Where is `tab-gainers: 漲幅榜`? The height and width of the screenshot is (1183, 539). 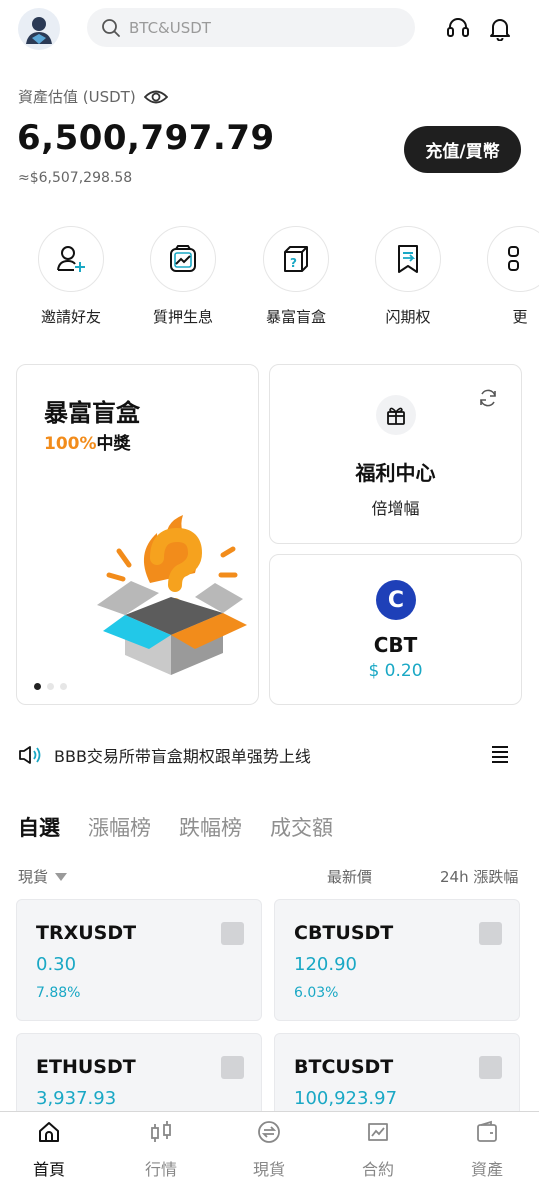
tab-gainers: 漲幅榜 is located at coordinates (119, 827).